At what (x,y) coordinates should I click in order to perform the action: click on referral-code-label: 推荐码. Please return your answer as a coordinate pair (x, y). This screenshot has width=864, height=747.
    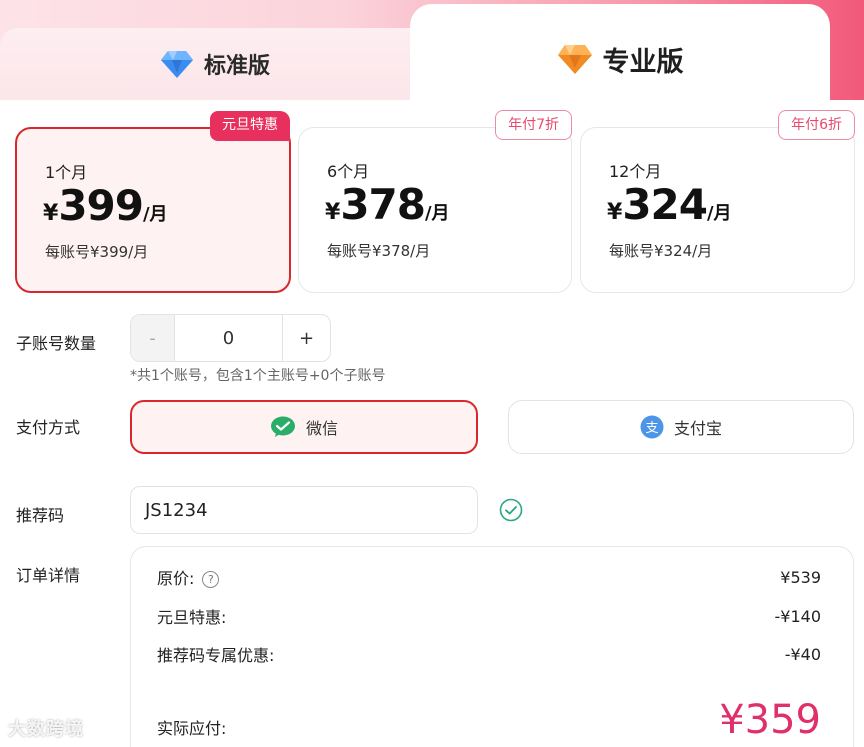
    Looking at the image, I should click on (40, 515).